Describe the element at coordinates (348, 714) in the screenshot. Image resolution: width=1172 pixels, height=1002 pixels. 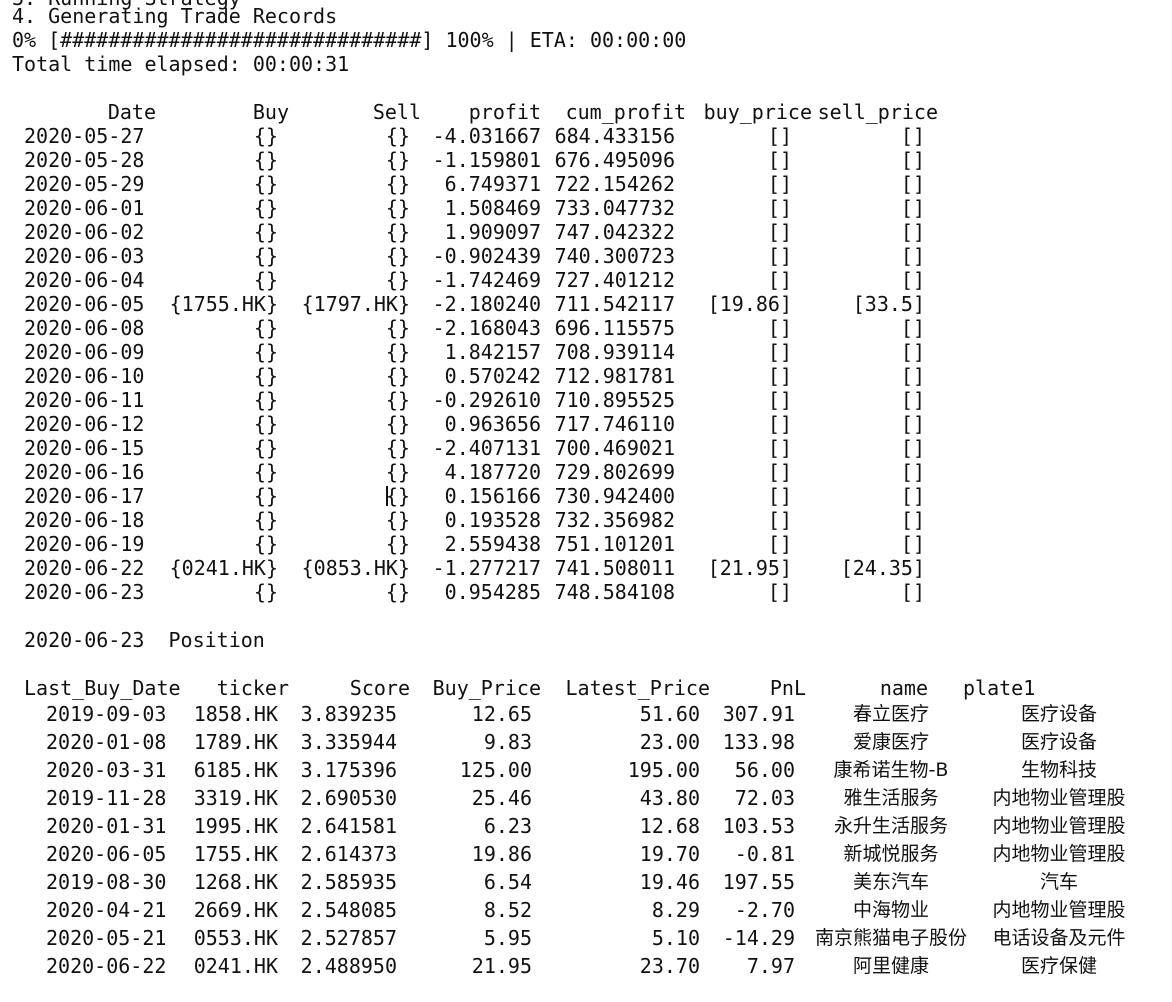
I see `cell-score: 3.839235` at that location.